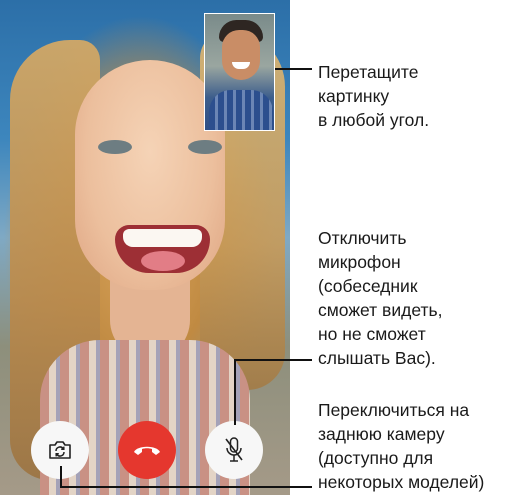 This screenshot has width=515, height=495. I want to click on self-view-thumbnail, so click(239, 72).